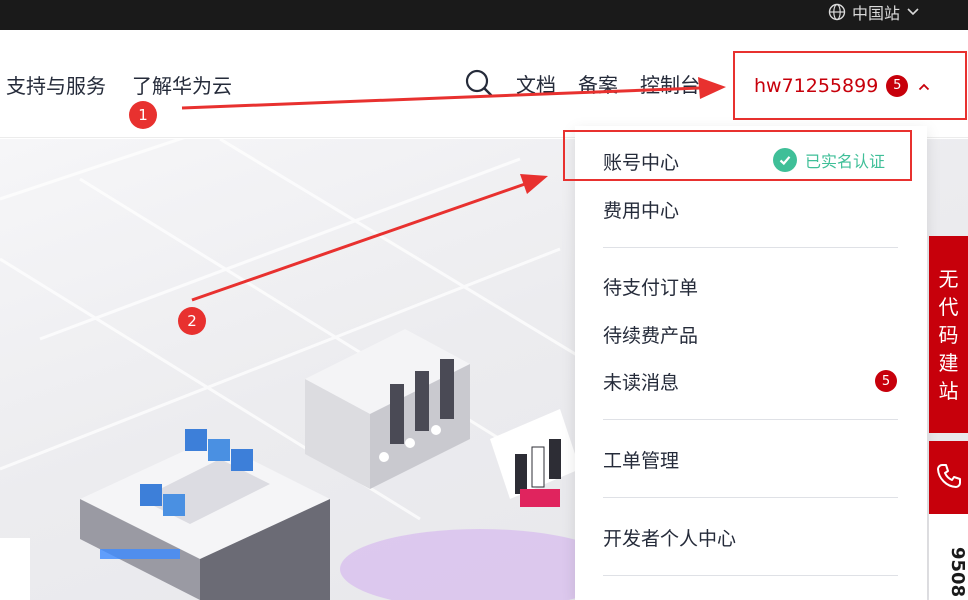  I want to click on annotation-step-2: 2, so click(192, 321).